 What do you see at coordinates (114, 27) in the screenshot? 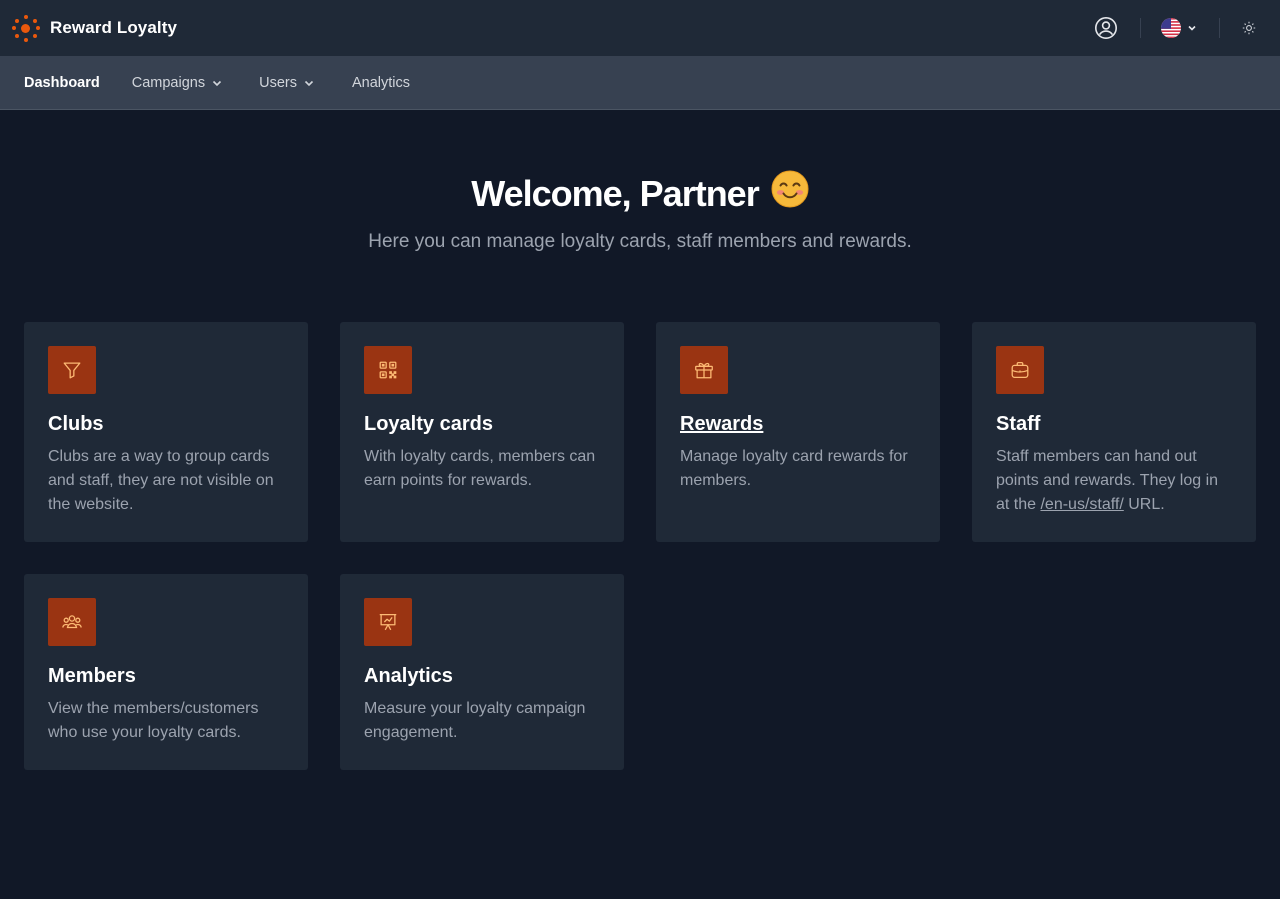
I see `brand-name: Reward Loyalty` at bounding box center [114, 27].